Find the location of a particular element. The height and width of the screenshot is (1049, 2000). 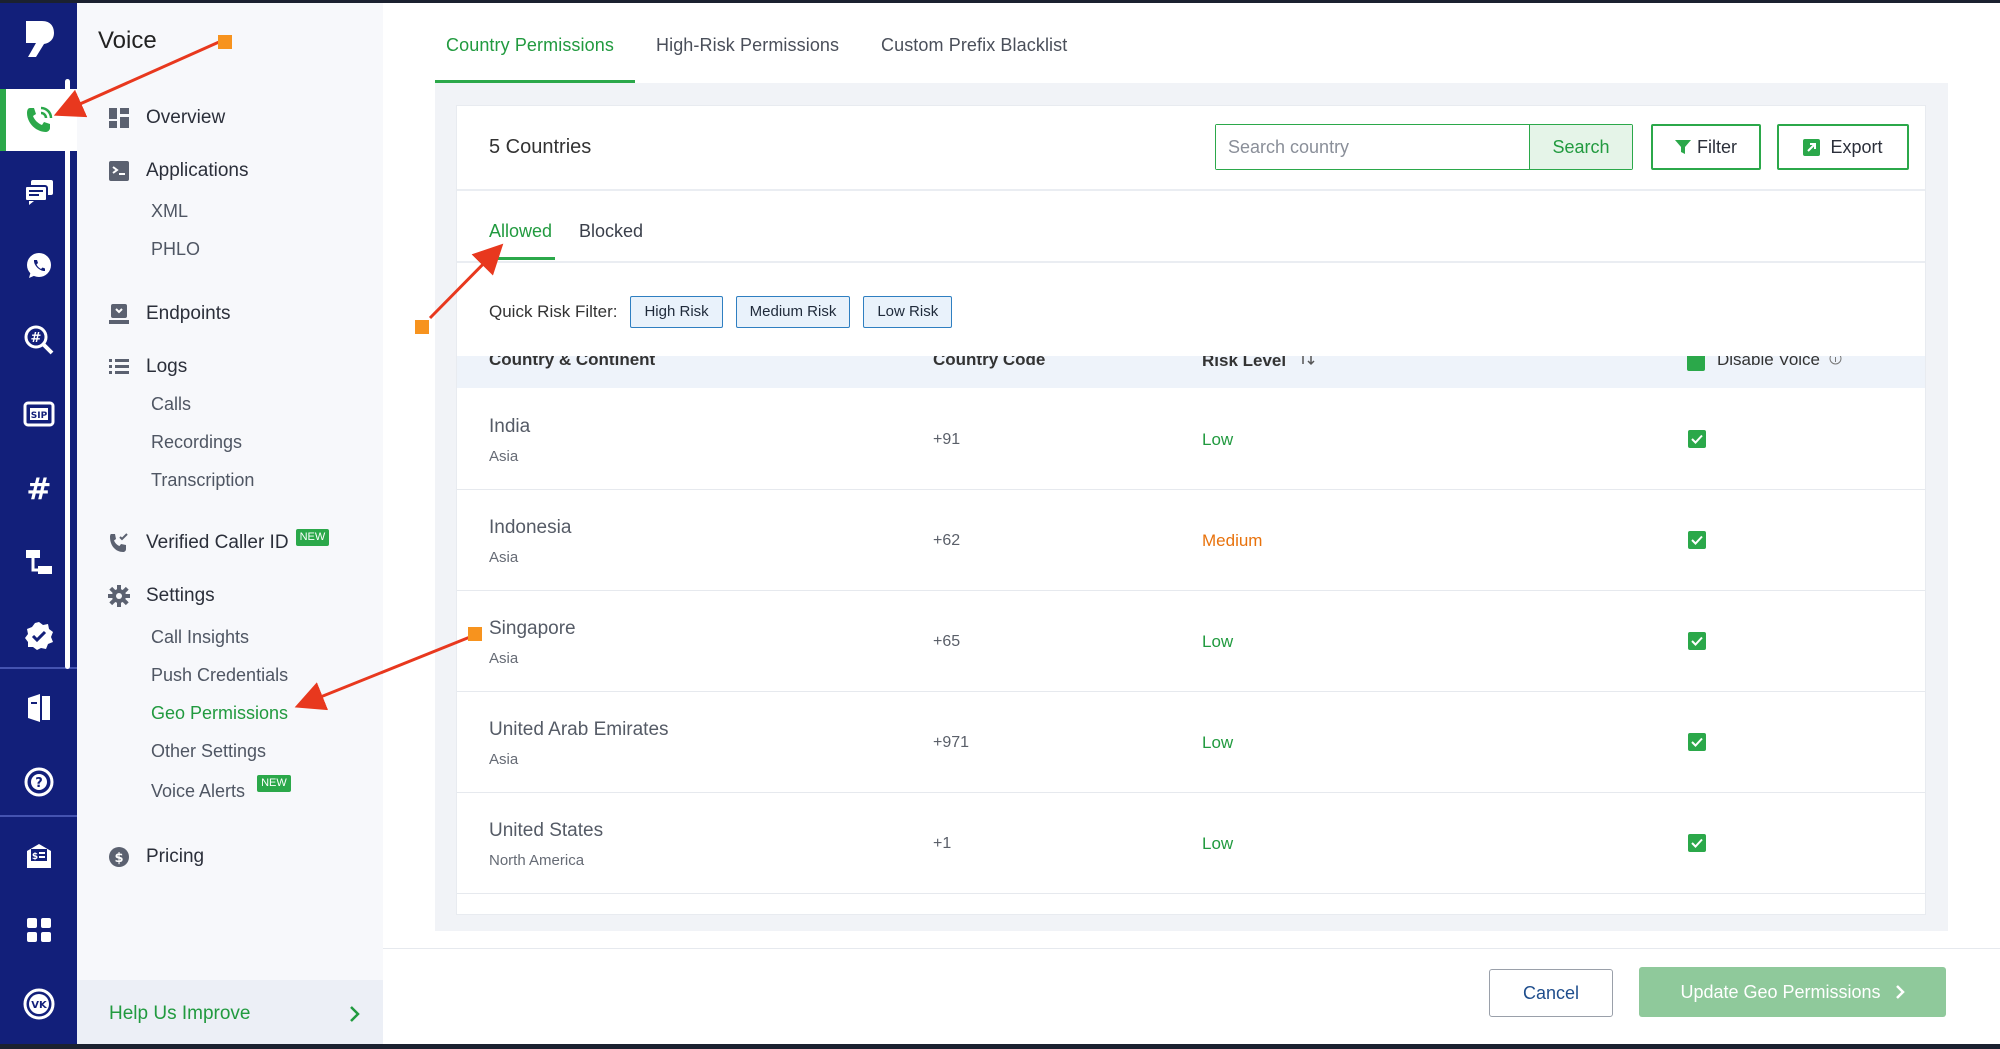

nav-pricing: $ Pricing is located at coordinates (156, 857).